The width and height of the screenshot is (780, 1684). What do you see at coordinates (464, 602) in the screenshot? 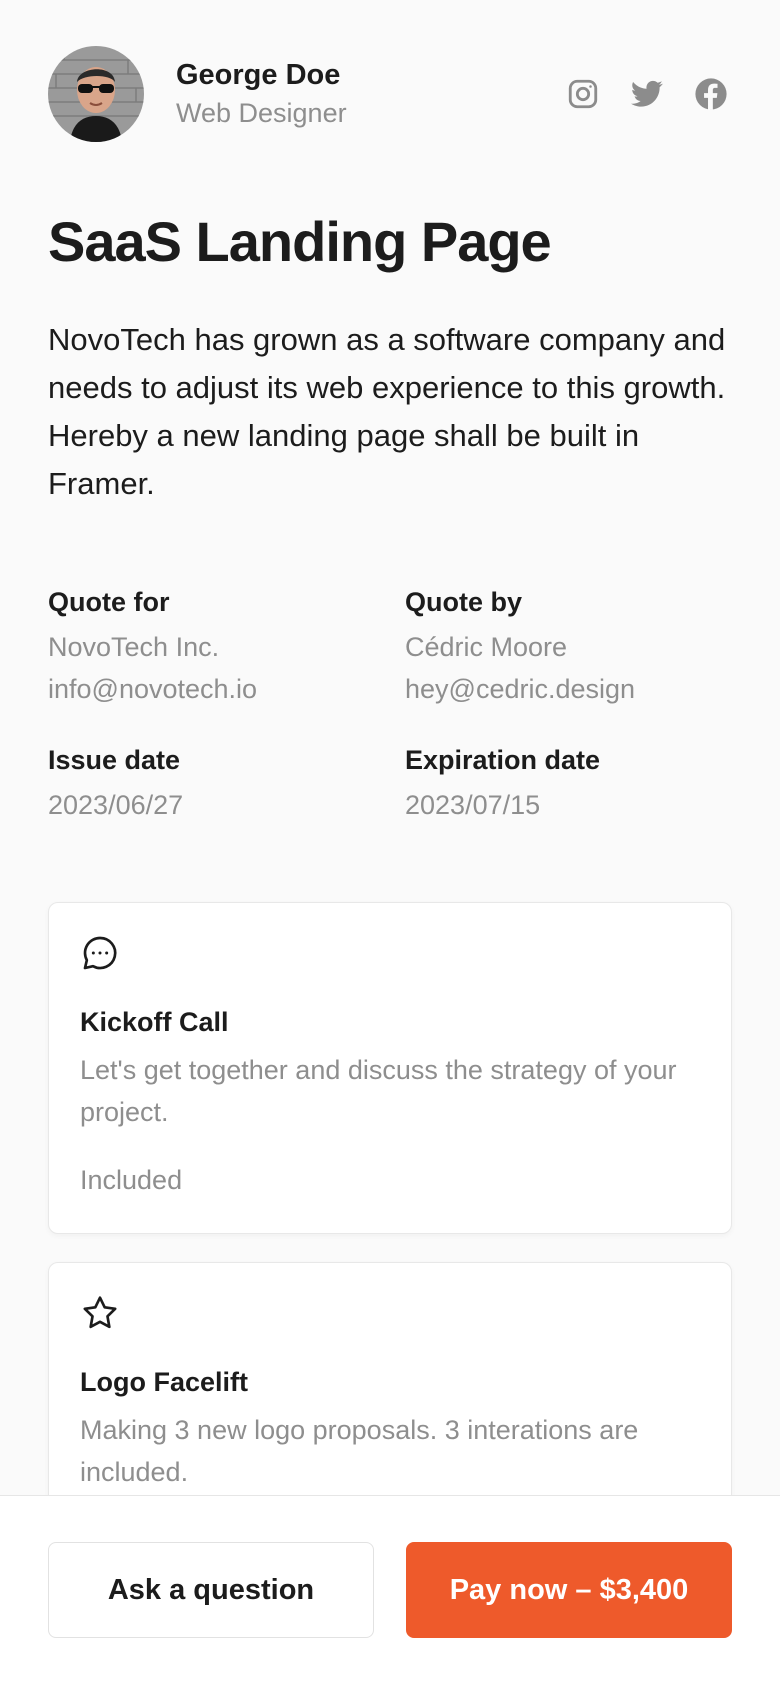
I see `quote-by-label: Quote by` at bounding box center [464, 602].